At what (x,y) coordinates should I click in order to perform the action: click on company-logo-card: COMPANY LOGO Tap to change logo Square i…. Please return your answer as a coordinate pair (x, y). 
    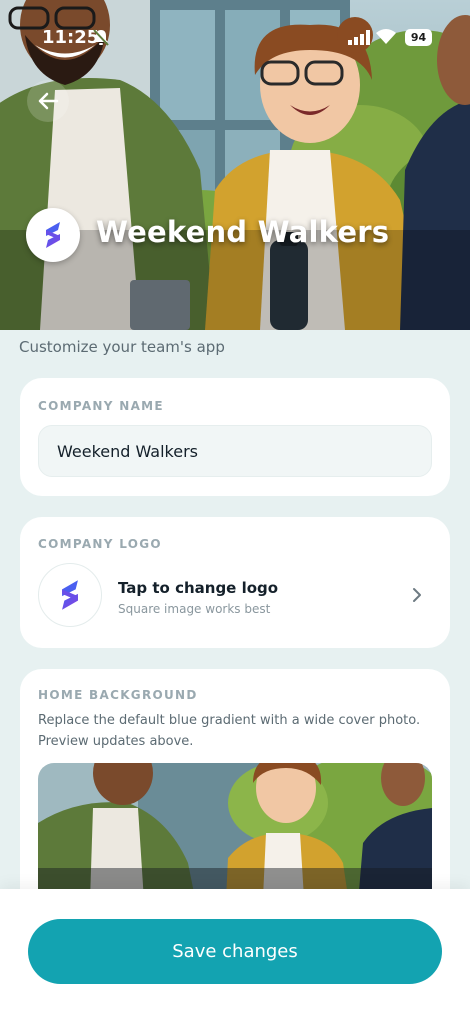
    Looking at the image, I should click on (235, 582).